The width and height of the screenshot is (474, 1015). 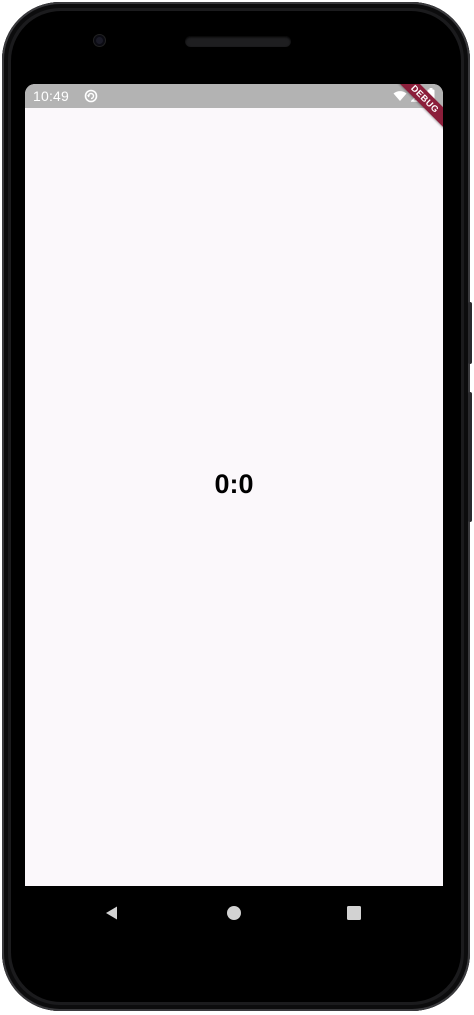 I want to click on back-triangle-icon, so click(x=112, y=913).